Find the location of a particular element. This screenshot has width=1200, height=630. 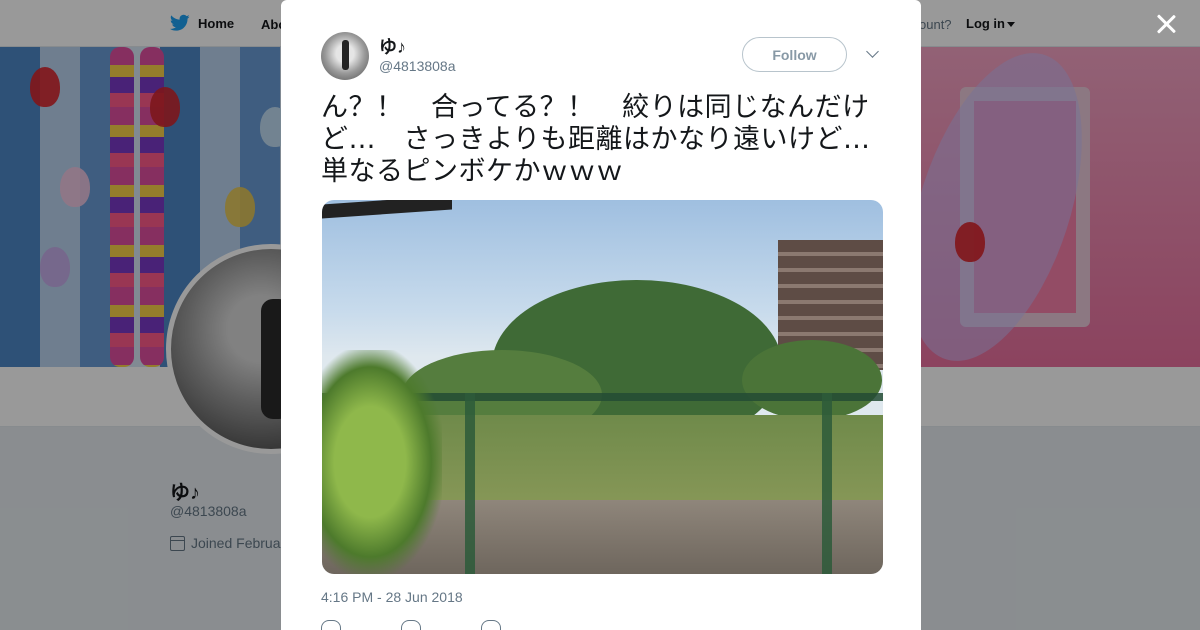

photo-shadow is located at coordinates (387, 209).